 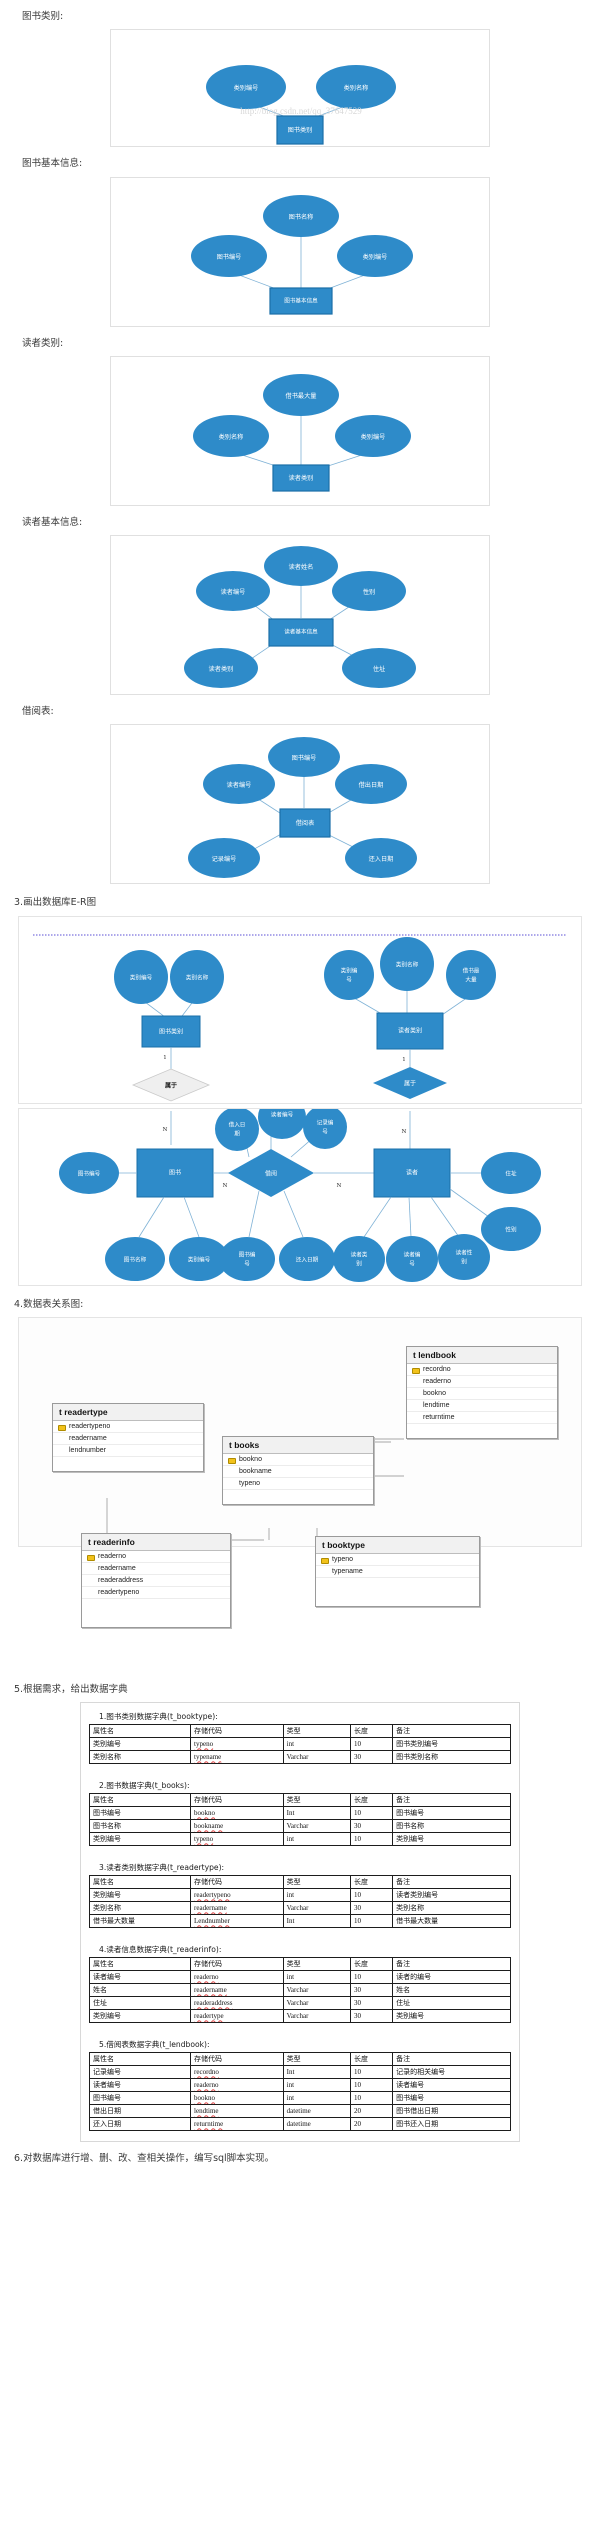 I want to click on cell-type: datetime, so click(x=317, y=2111).